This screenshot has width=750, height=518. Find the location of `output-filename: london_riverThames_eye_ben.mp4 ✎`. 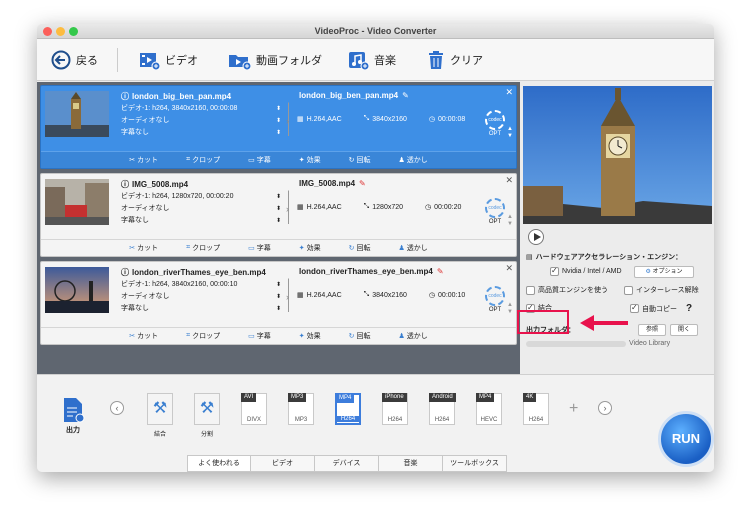

output-filename: london_riverThames_eye_ben.mp4 ✎ is located at coordinates (371, 271).